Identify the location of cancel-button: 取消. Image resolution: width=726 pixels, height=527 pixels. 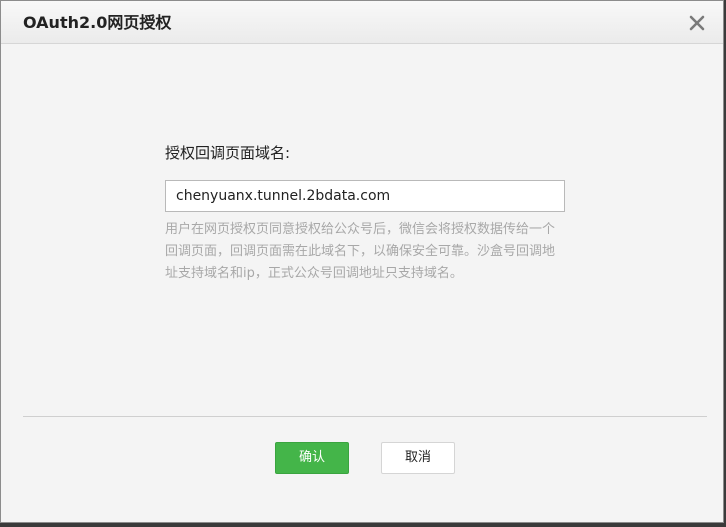
(418, 458).